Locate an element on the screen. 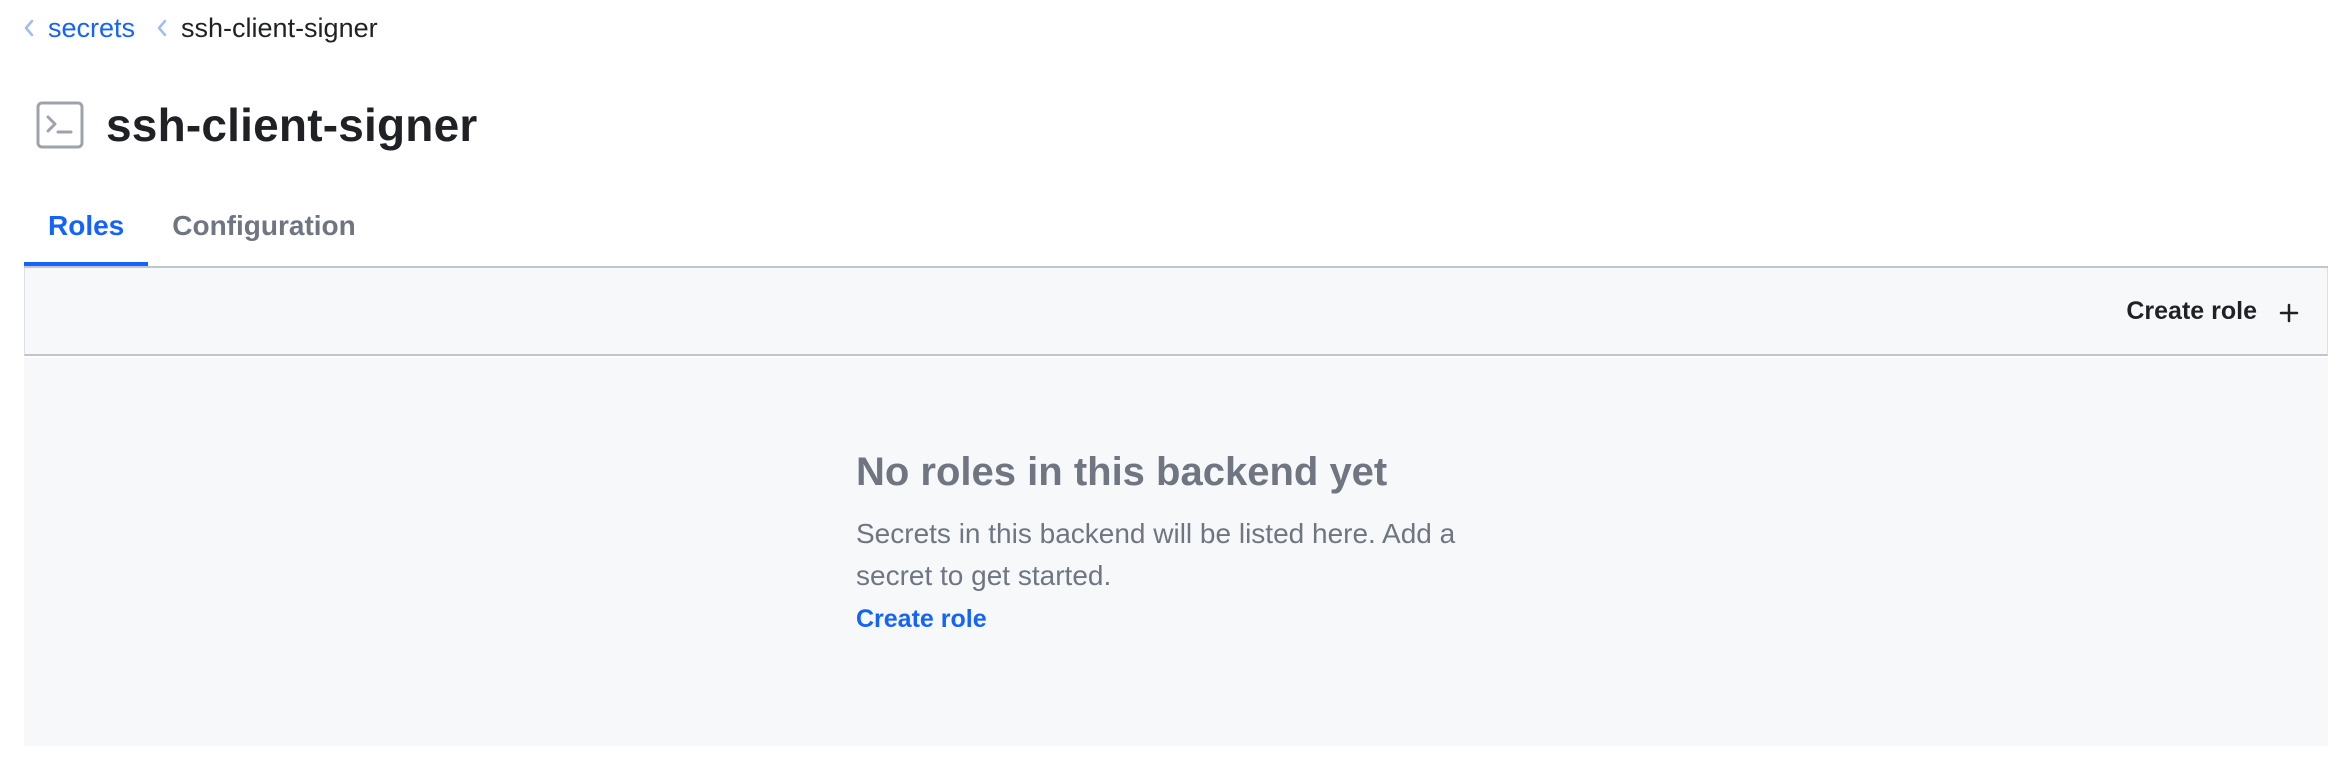  breadcrumb-link-secrets: secrets is located at coordinates (91, 28).